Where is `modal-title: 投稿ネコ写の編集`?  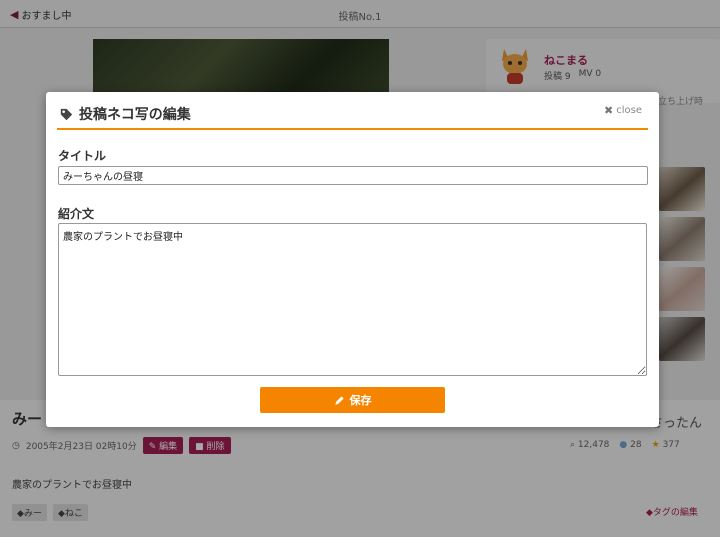
modal-title: 投稿ネコ写の編集 is located at coordinates (125, 114).